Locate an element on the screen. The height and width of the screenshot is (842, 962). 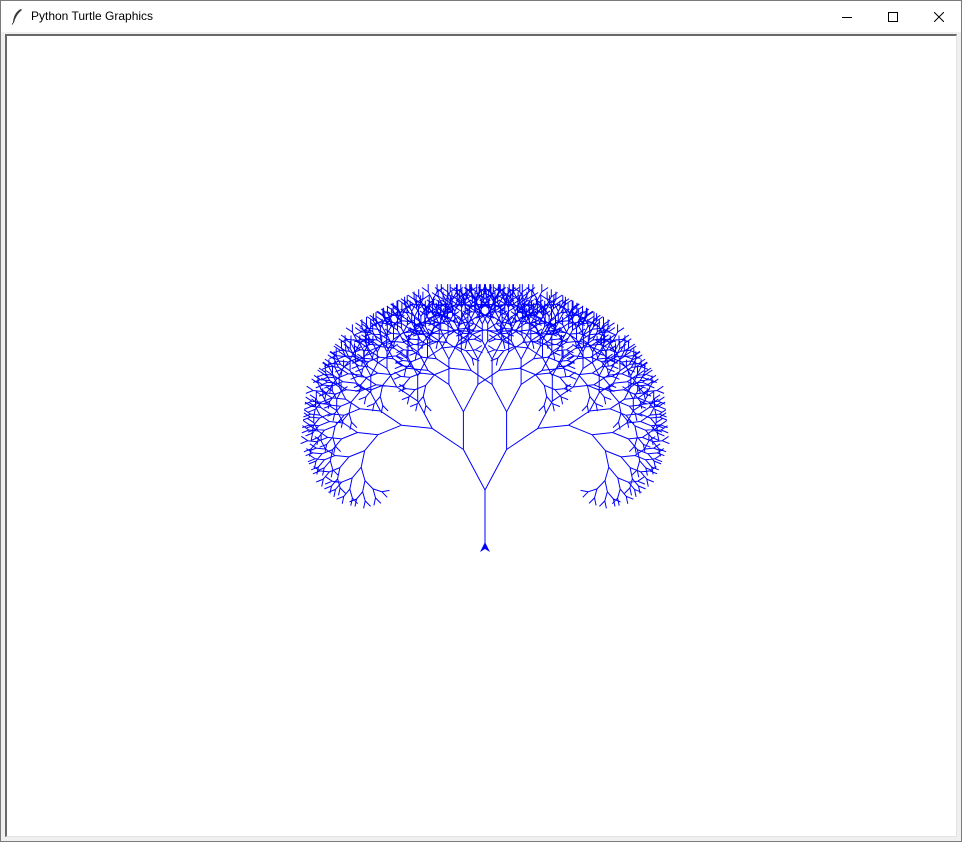
tree-branches is located at coordinates (485, 415).